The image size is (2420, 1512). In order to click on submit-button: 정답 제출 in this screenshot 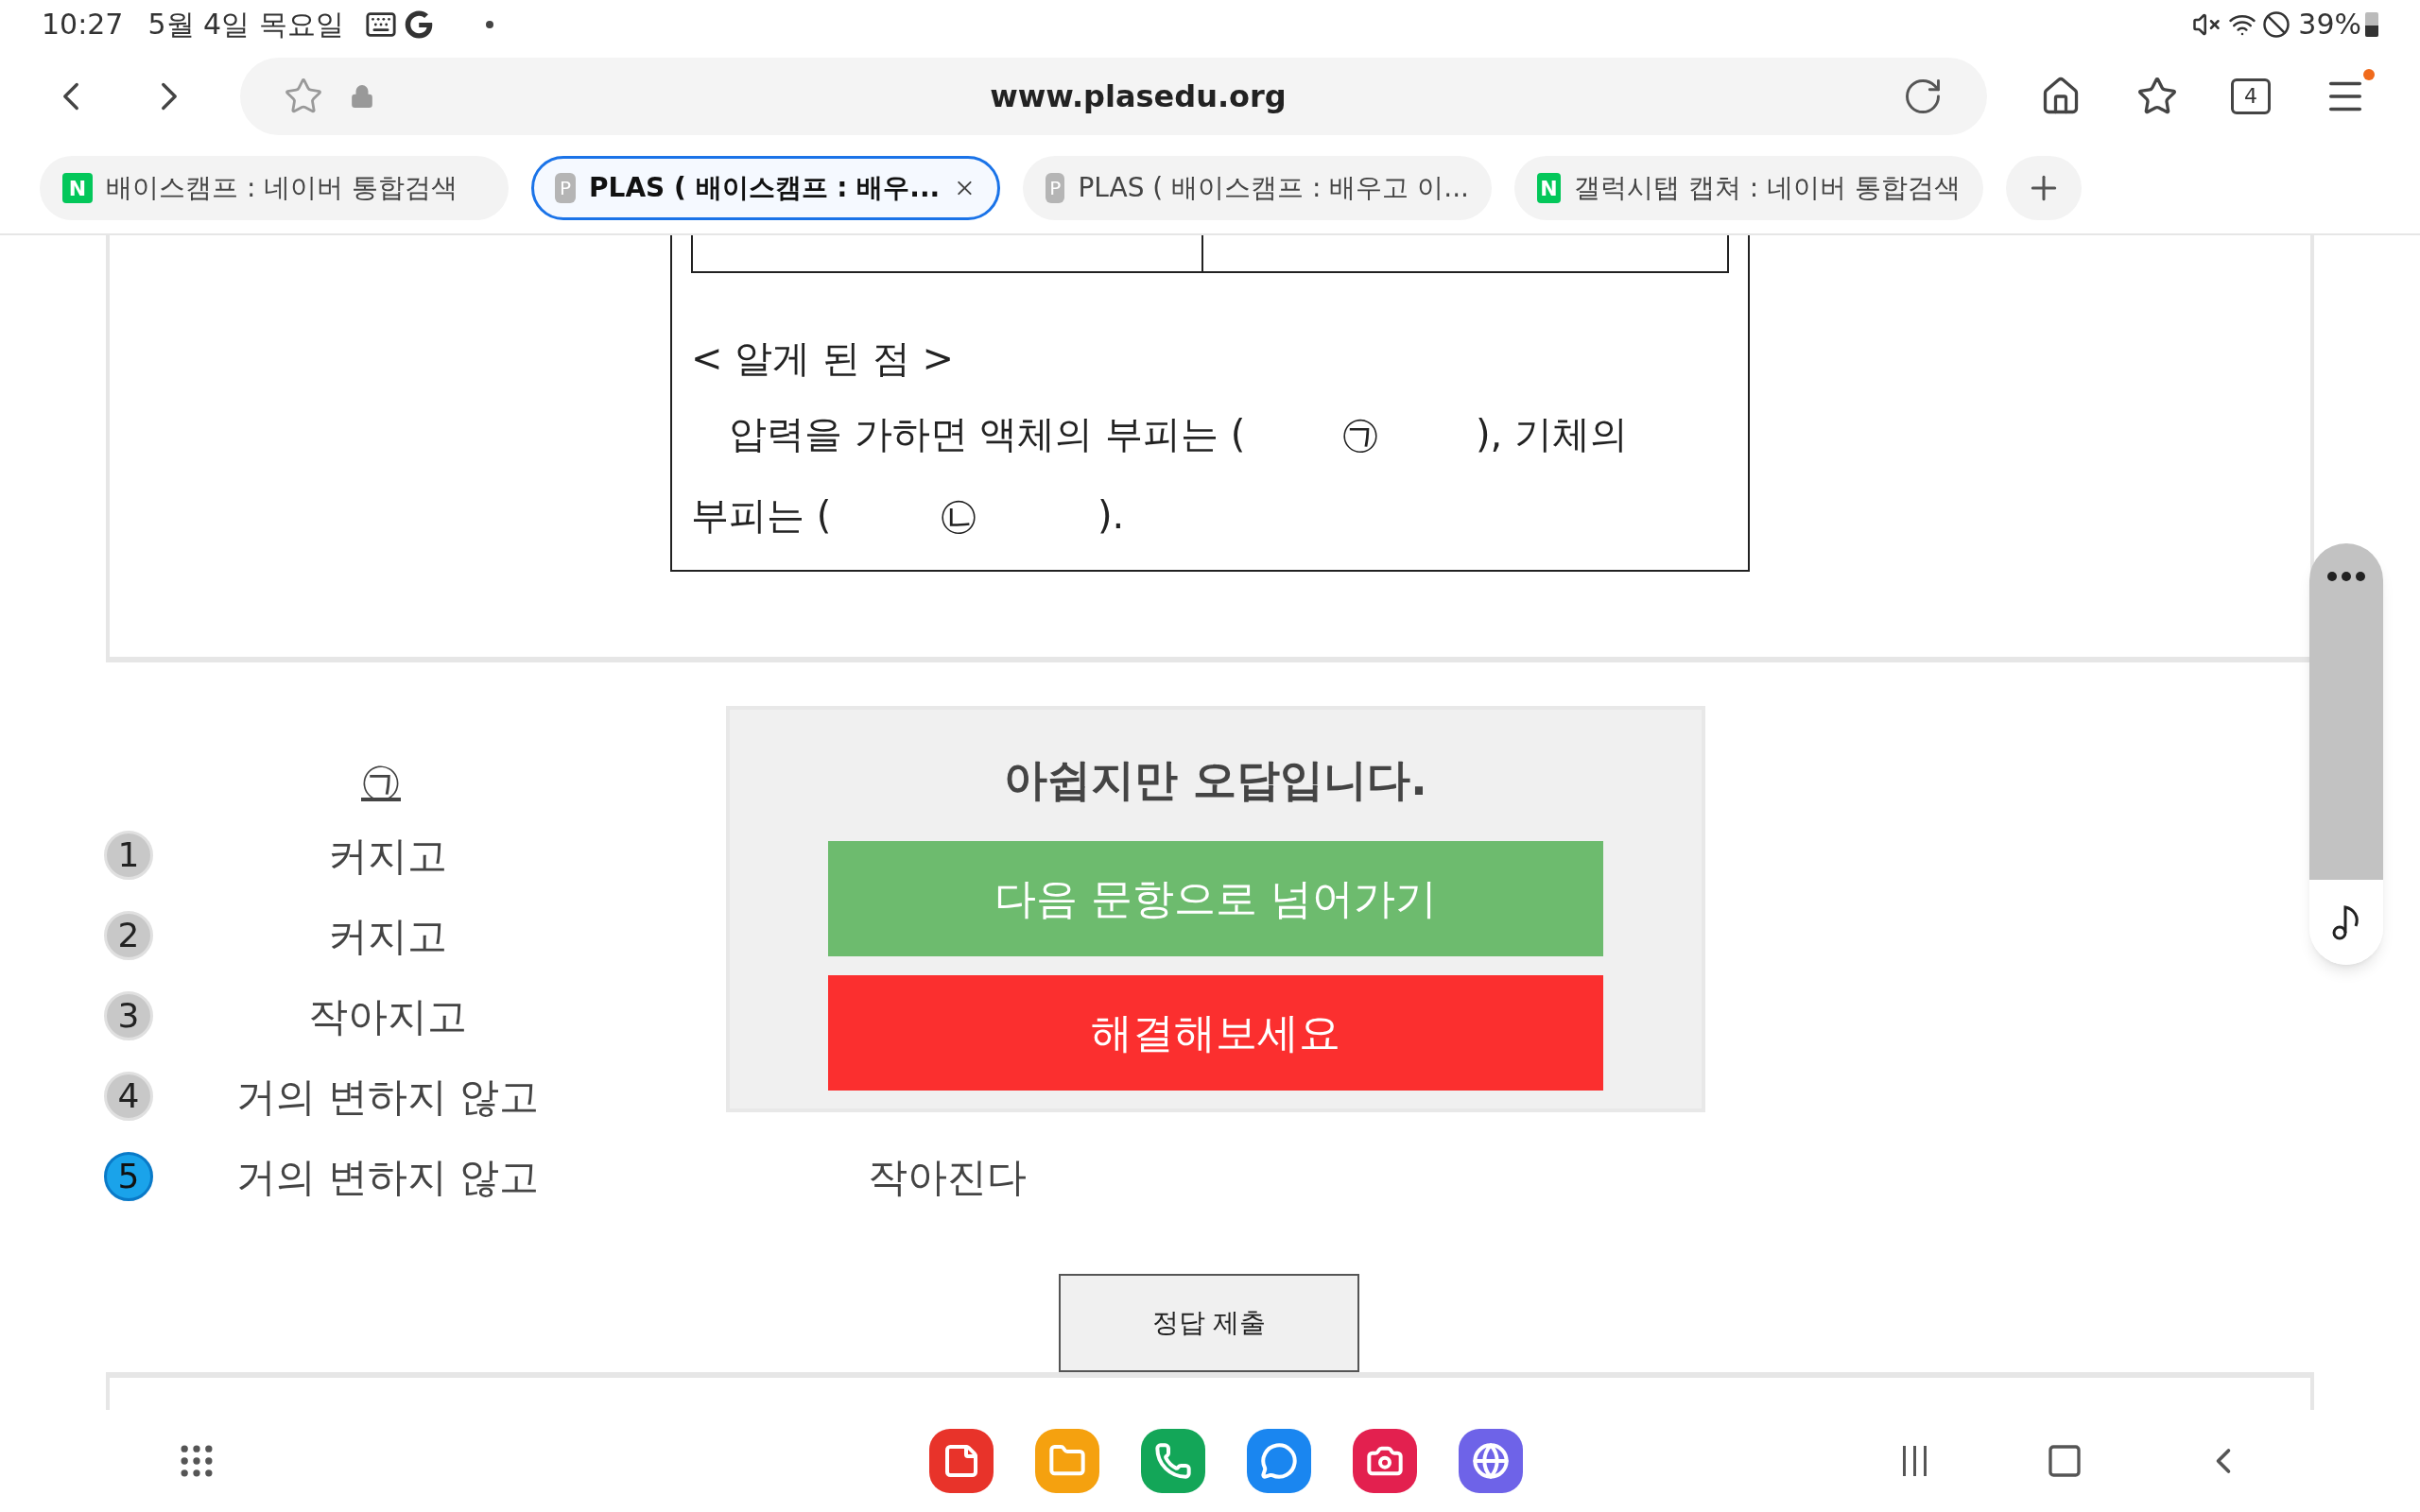, I will do `click(1209, 1322)`.